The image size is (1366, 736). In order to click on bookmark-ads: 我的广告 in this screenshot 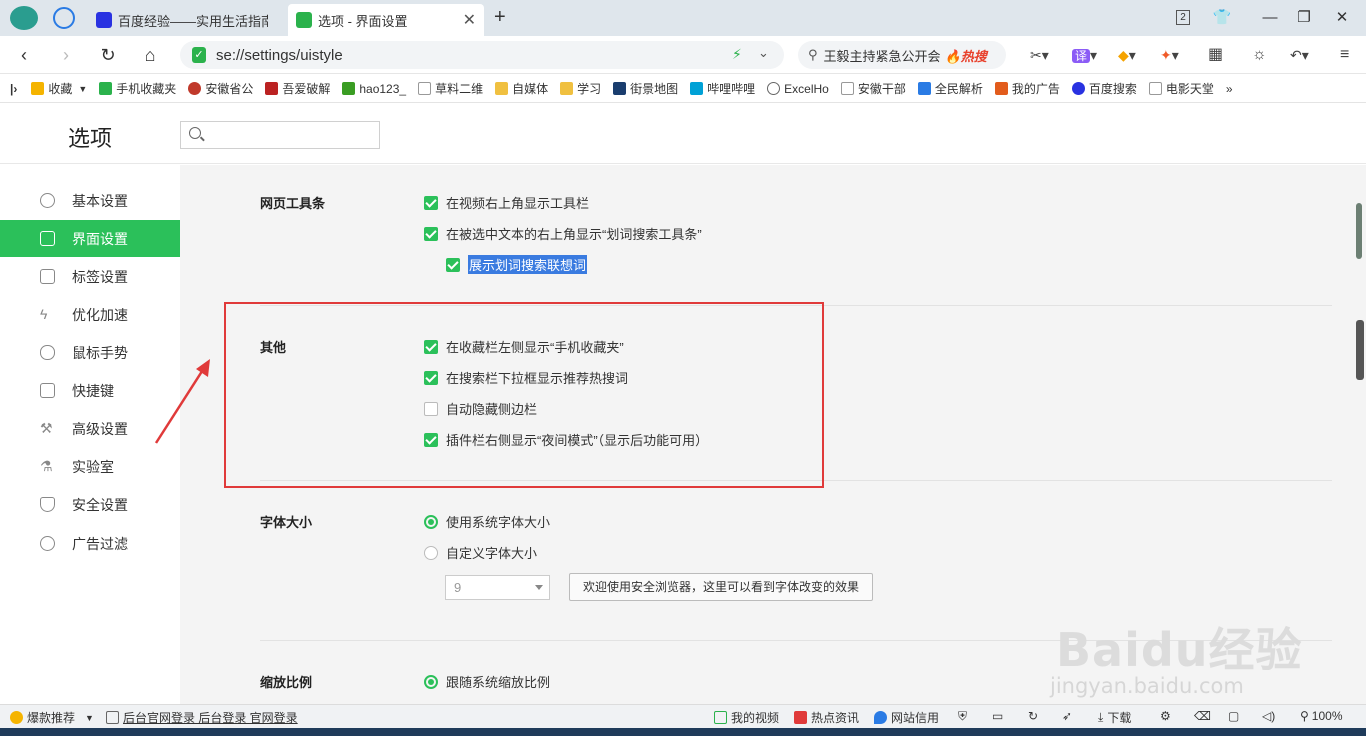, I will do `click(1027, 88)`.